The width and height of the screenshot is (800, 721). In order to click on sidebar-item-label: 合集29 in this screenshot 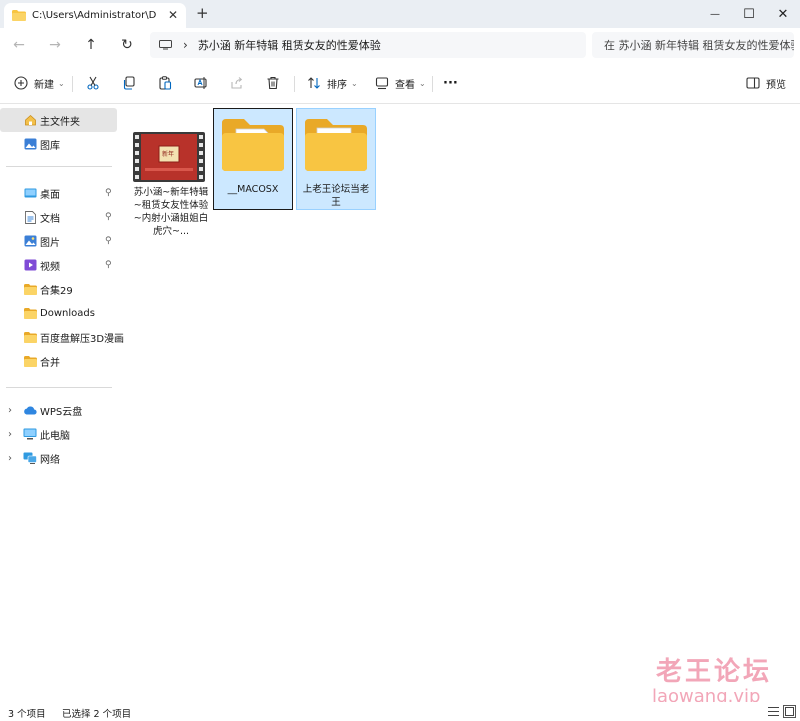, I will do `click(56, 291)`.